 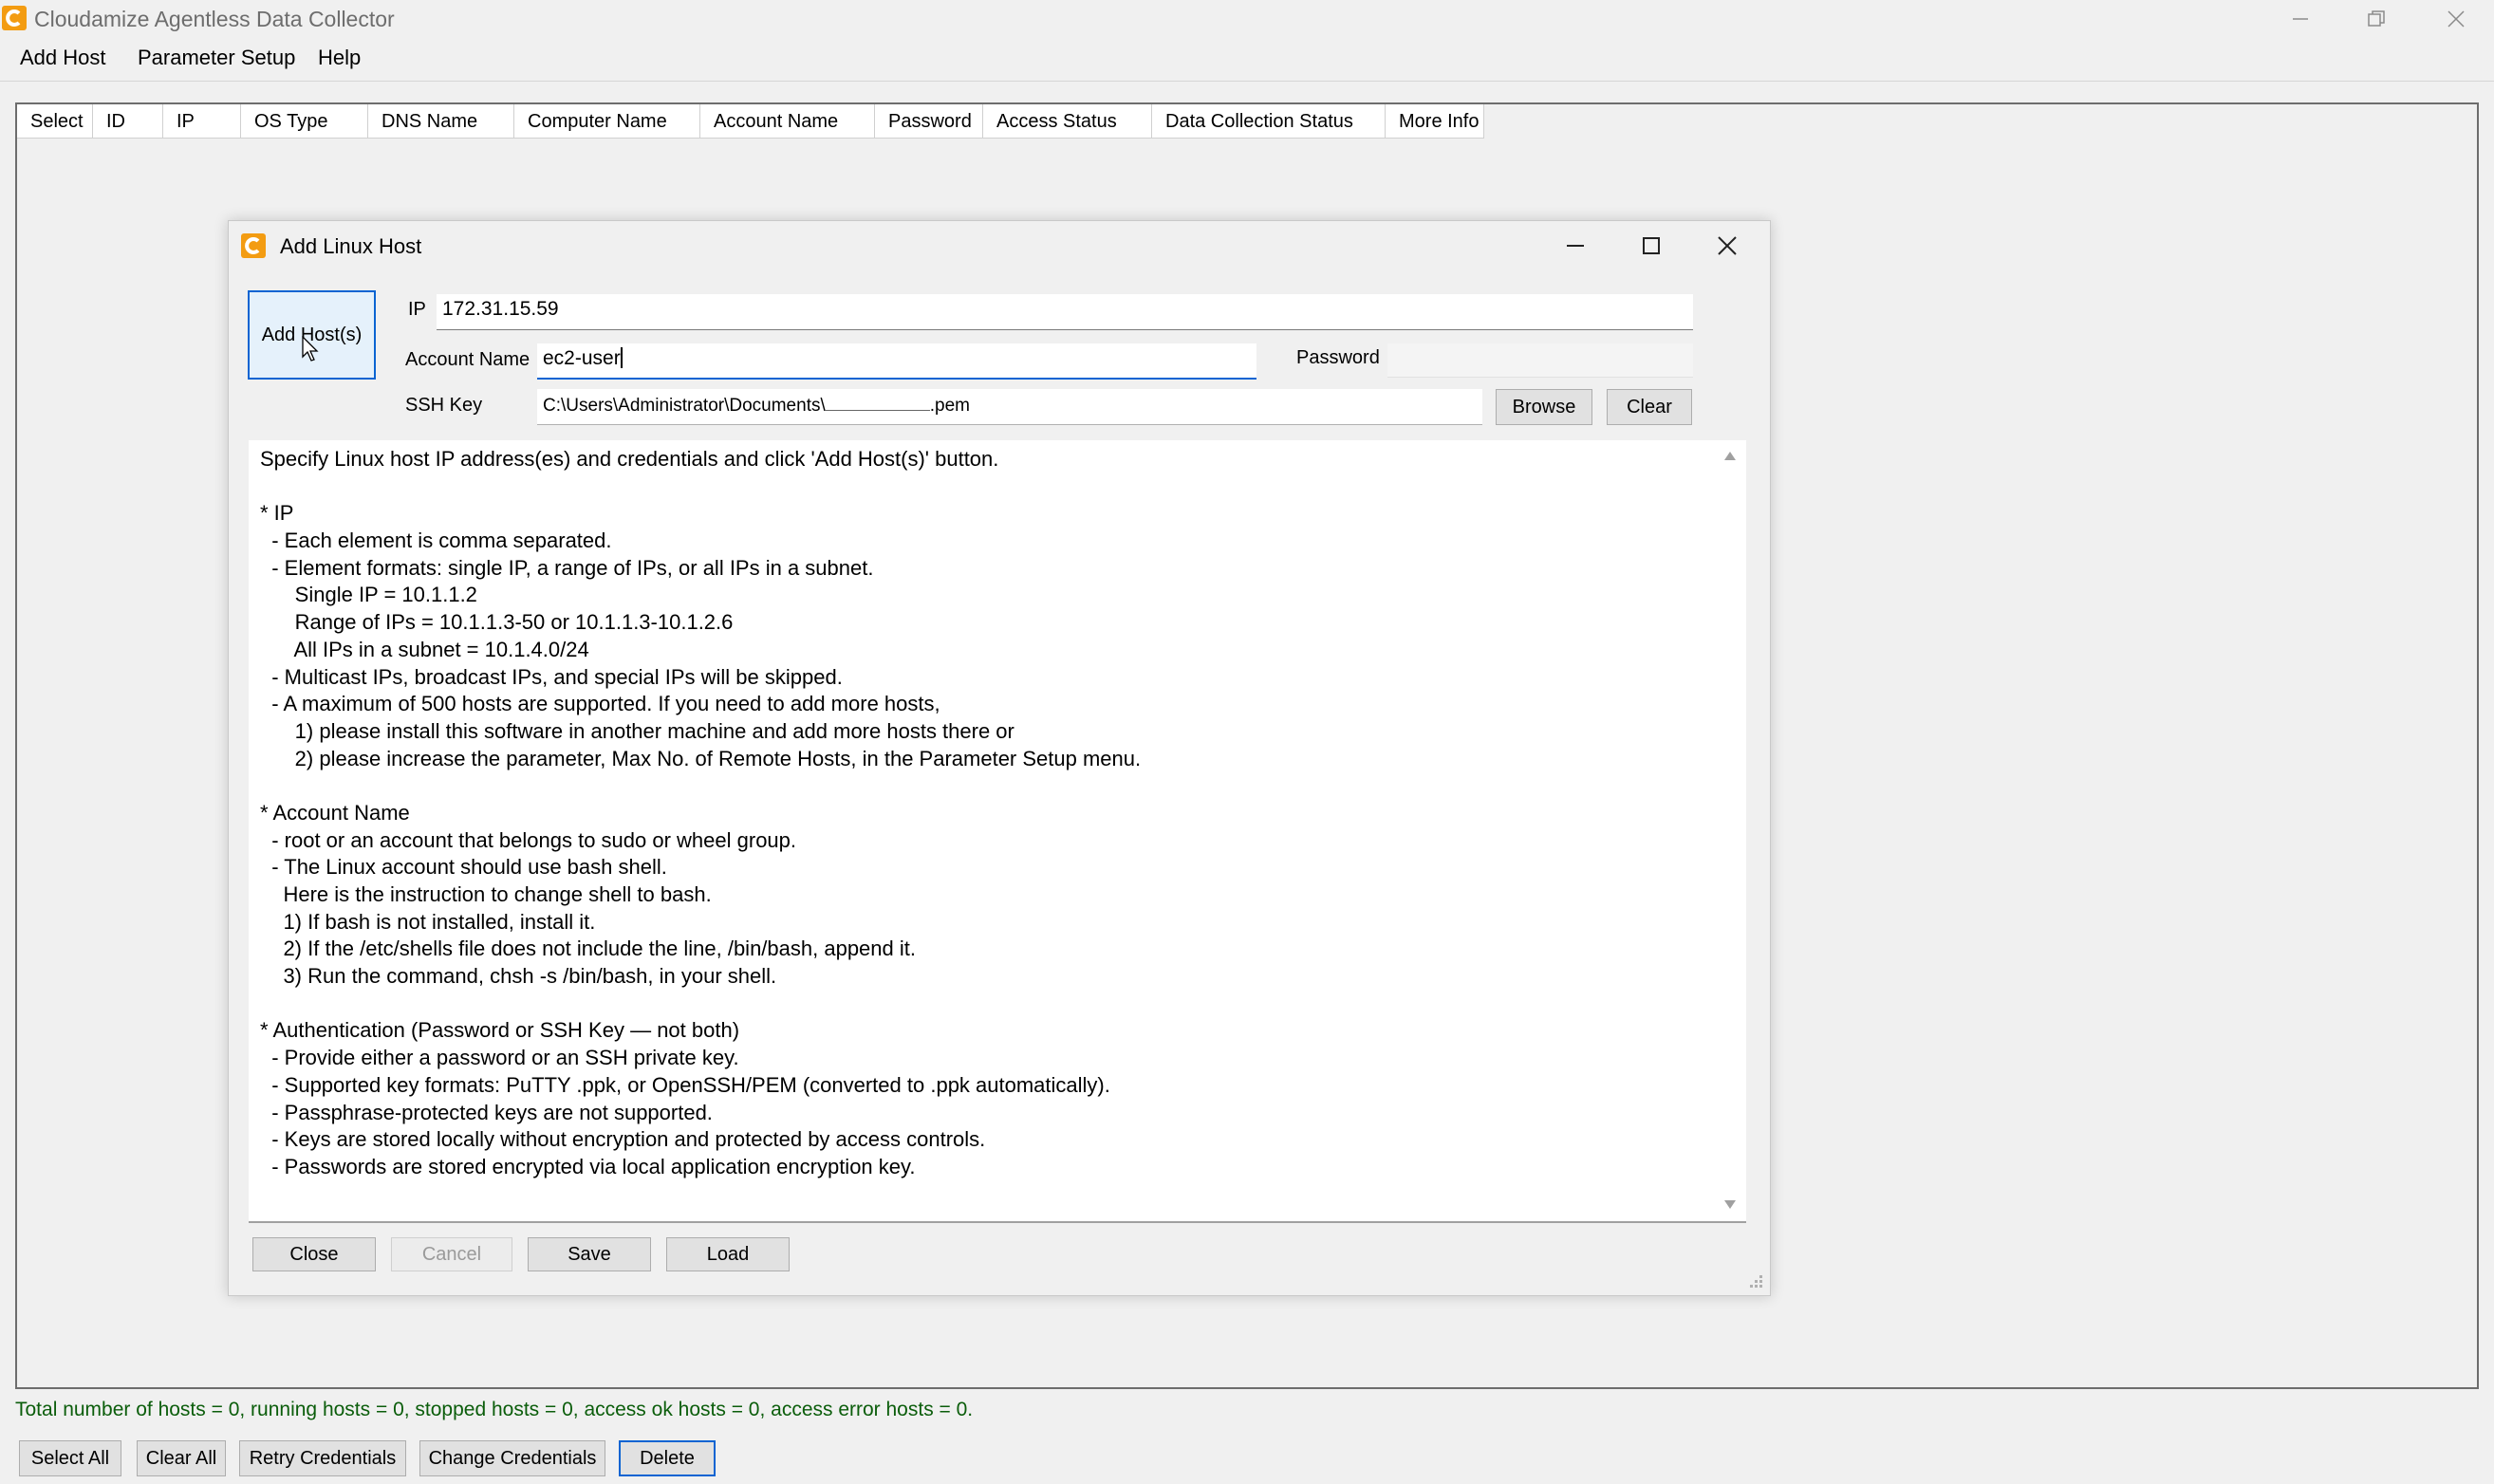 I want to click on text-cursor, so click(x=621, y=357).